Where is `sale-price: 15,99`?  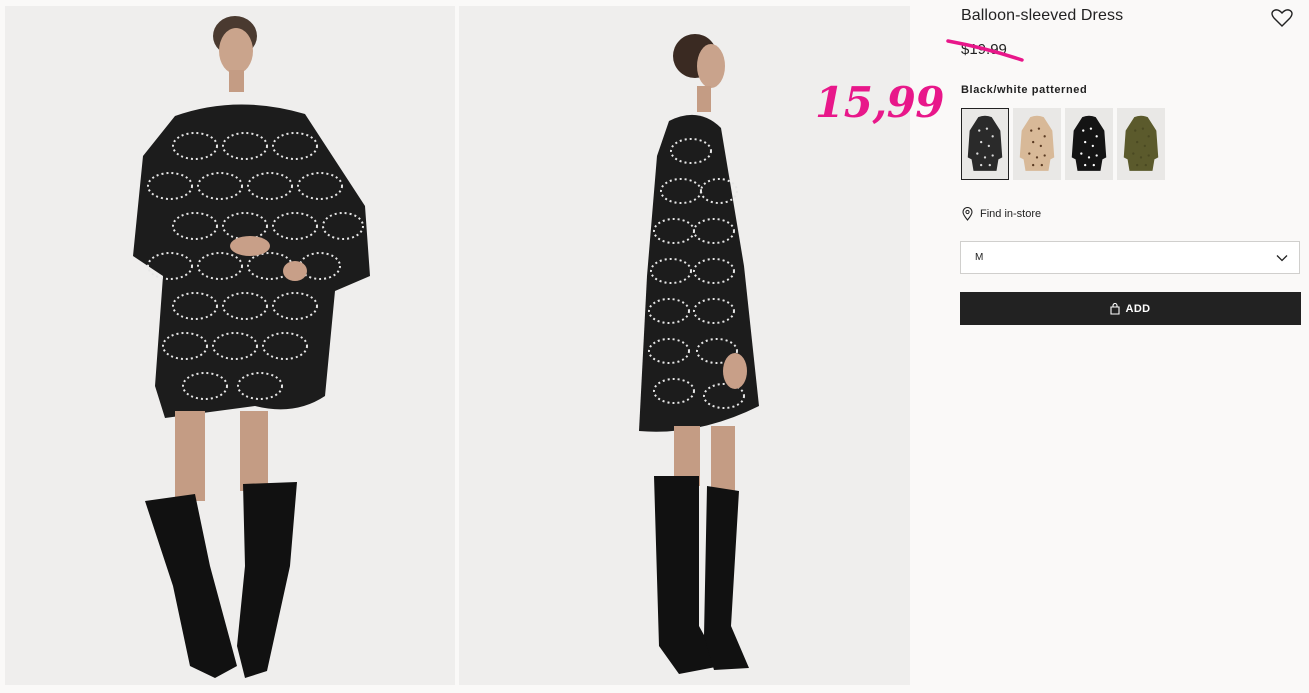
sale-price: 15,99 is located at coordinates (880, 102).